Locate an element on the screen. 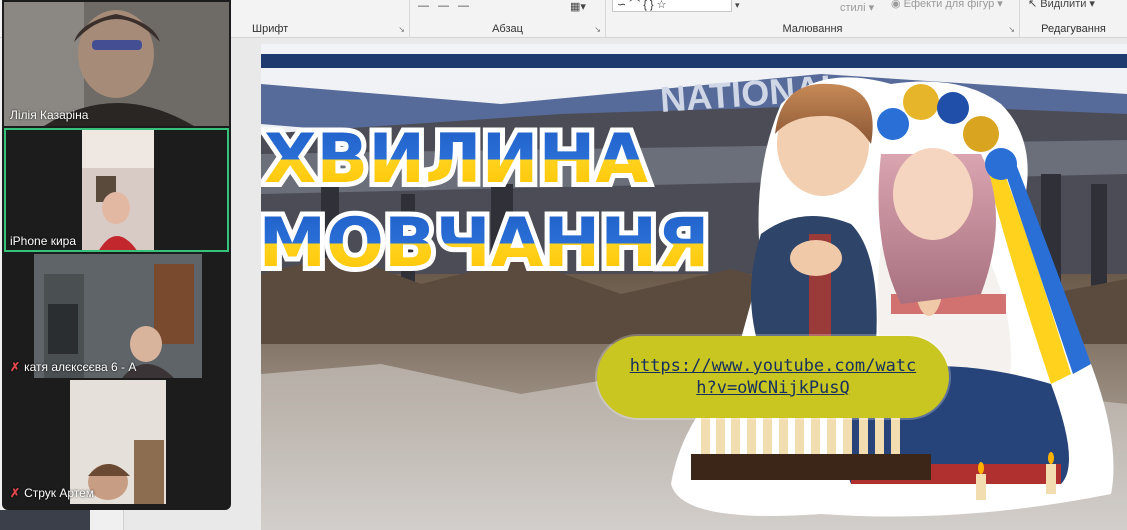  ribbon-group-editing: ↖ Виділити ▾ Редагування is located at coordinates (1073, 19).